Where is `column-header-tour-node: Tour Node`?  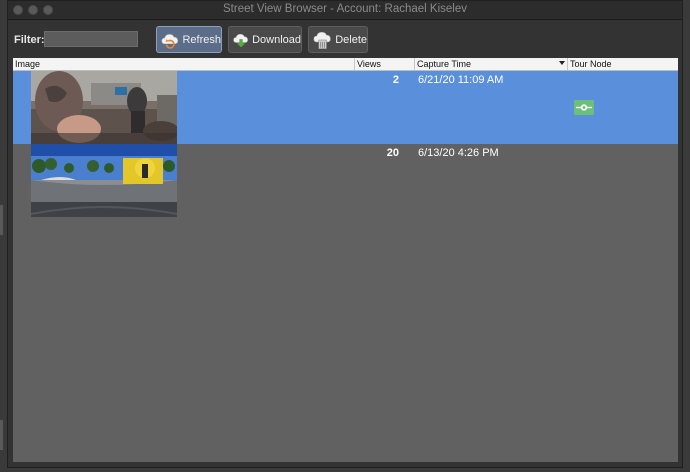 column-header-tour-node: Tour Node is located at coordinates (591, 64).